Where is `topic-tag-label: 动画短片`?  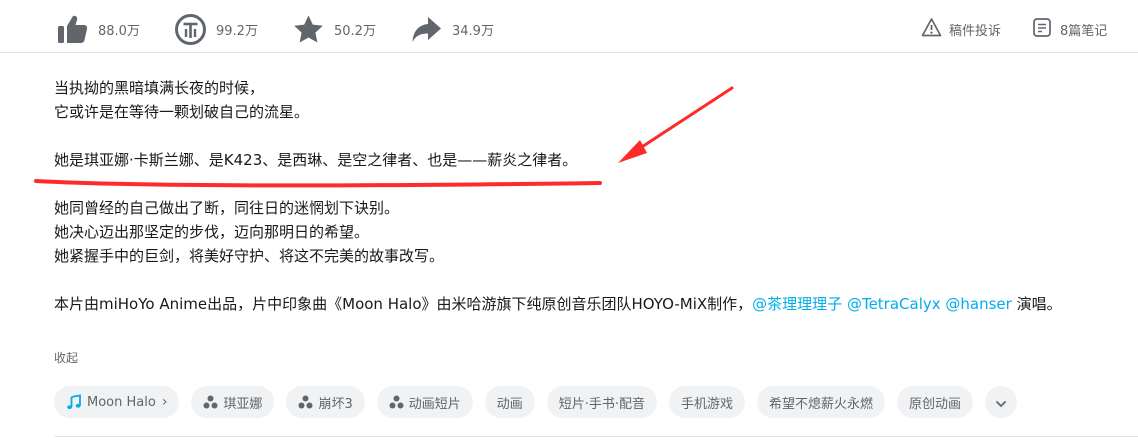 topic-tag-label: 动画短片 is located at coordinates (434, 404).